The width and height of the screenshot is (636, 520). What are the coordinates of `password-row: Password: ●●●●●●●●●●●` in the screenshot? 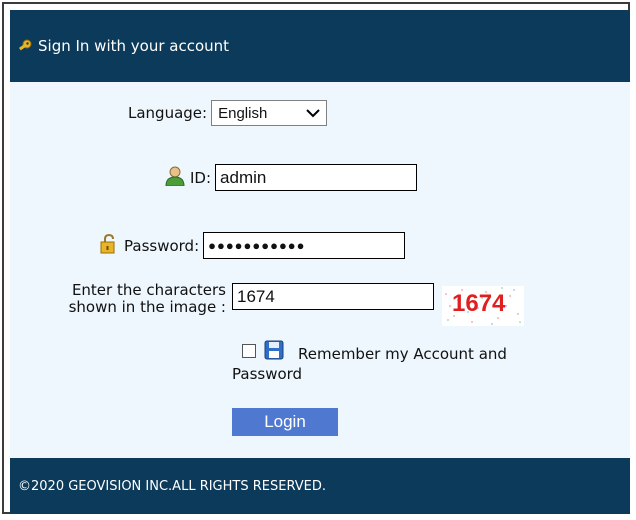 It's located at (253, 245).